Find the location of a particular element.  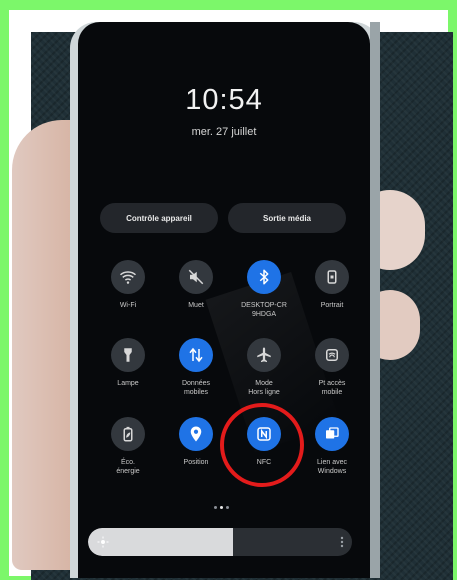

tile-label: Mode Hors ligne is located at coordinates (264, 388).